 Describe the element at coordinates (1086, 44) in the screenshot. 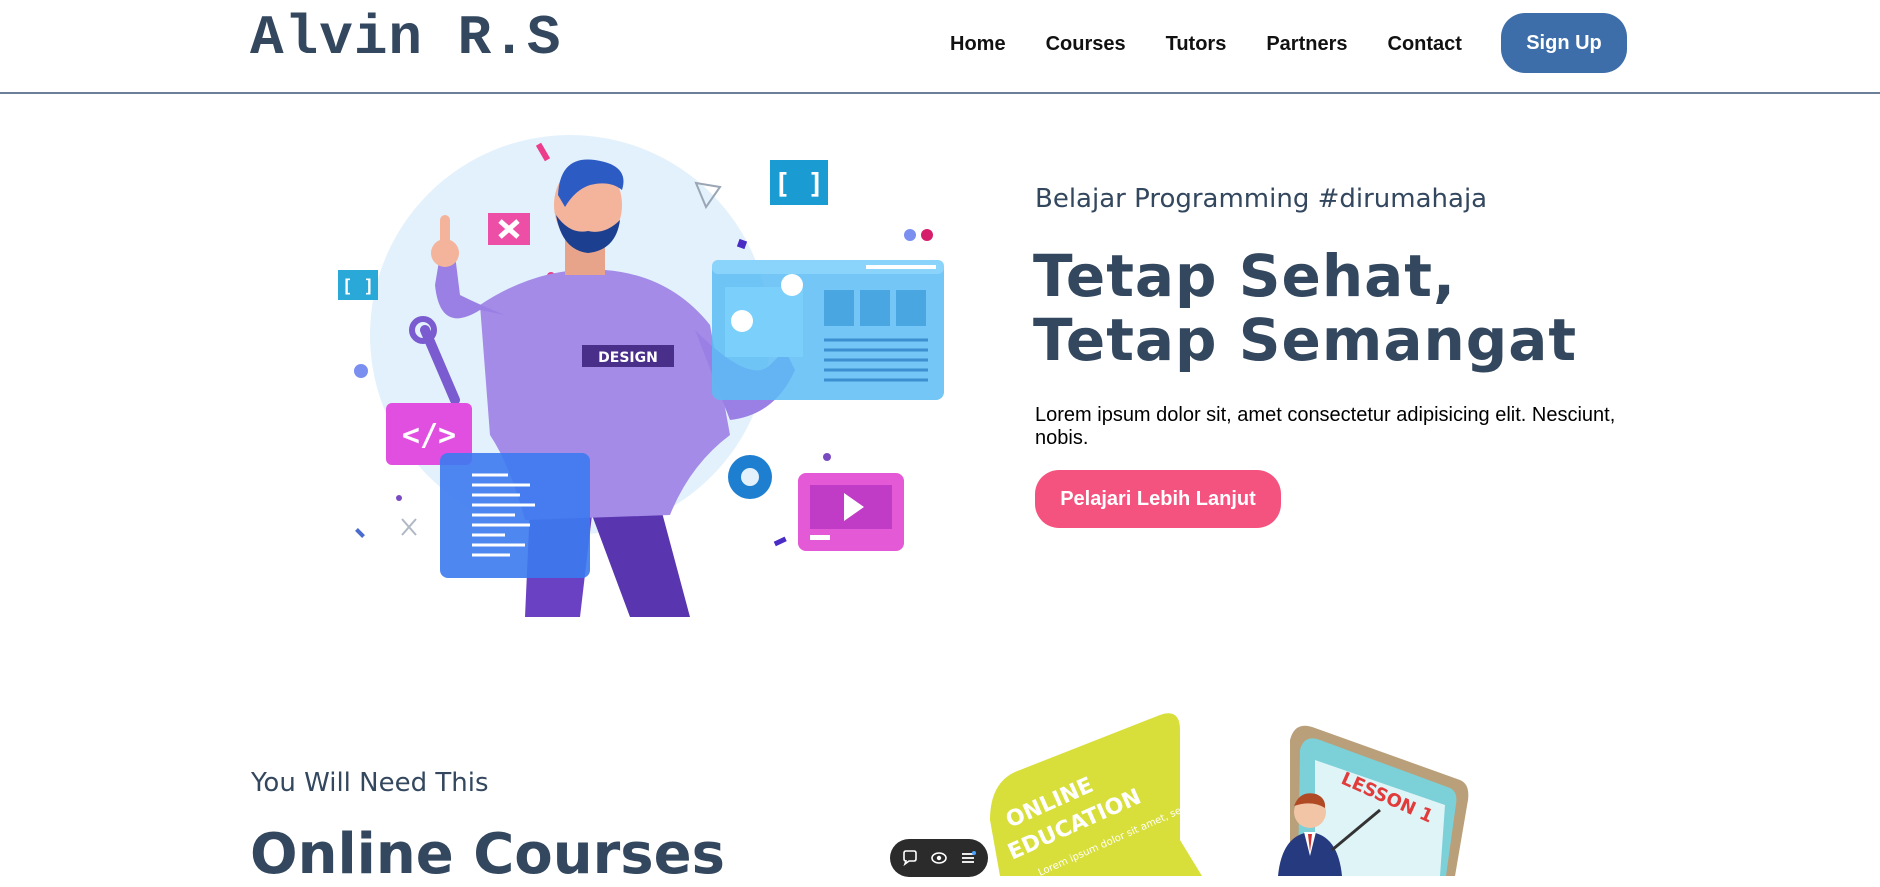

I see `nav-courses: Courses` at that location.